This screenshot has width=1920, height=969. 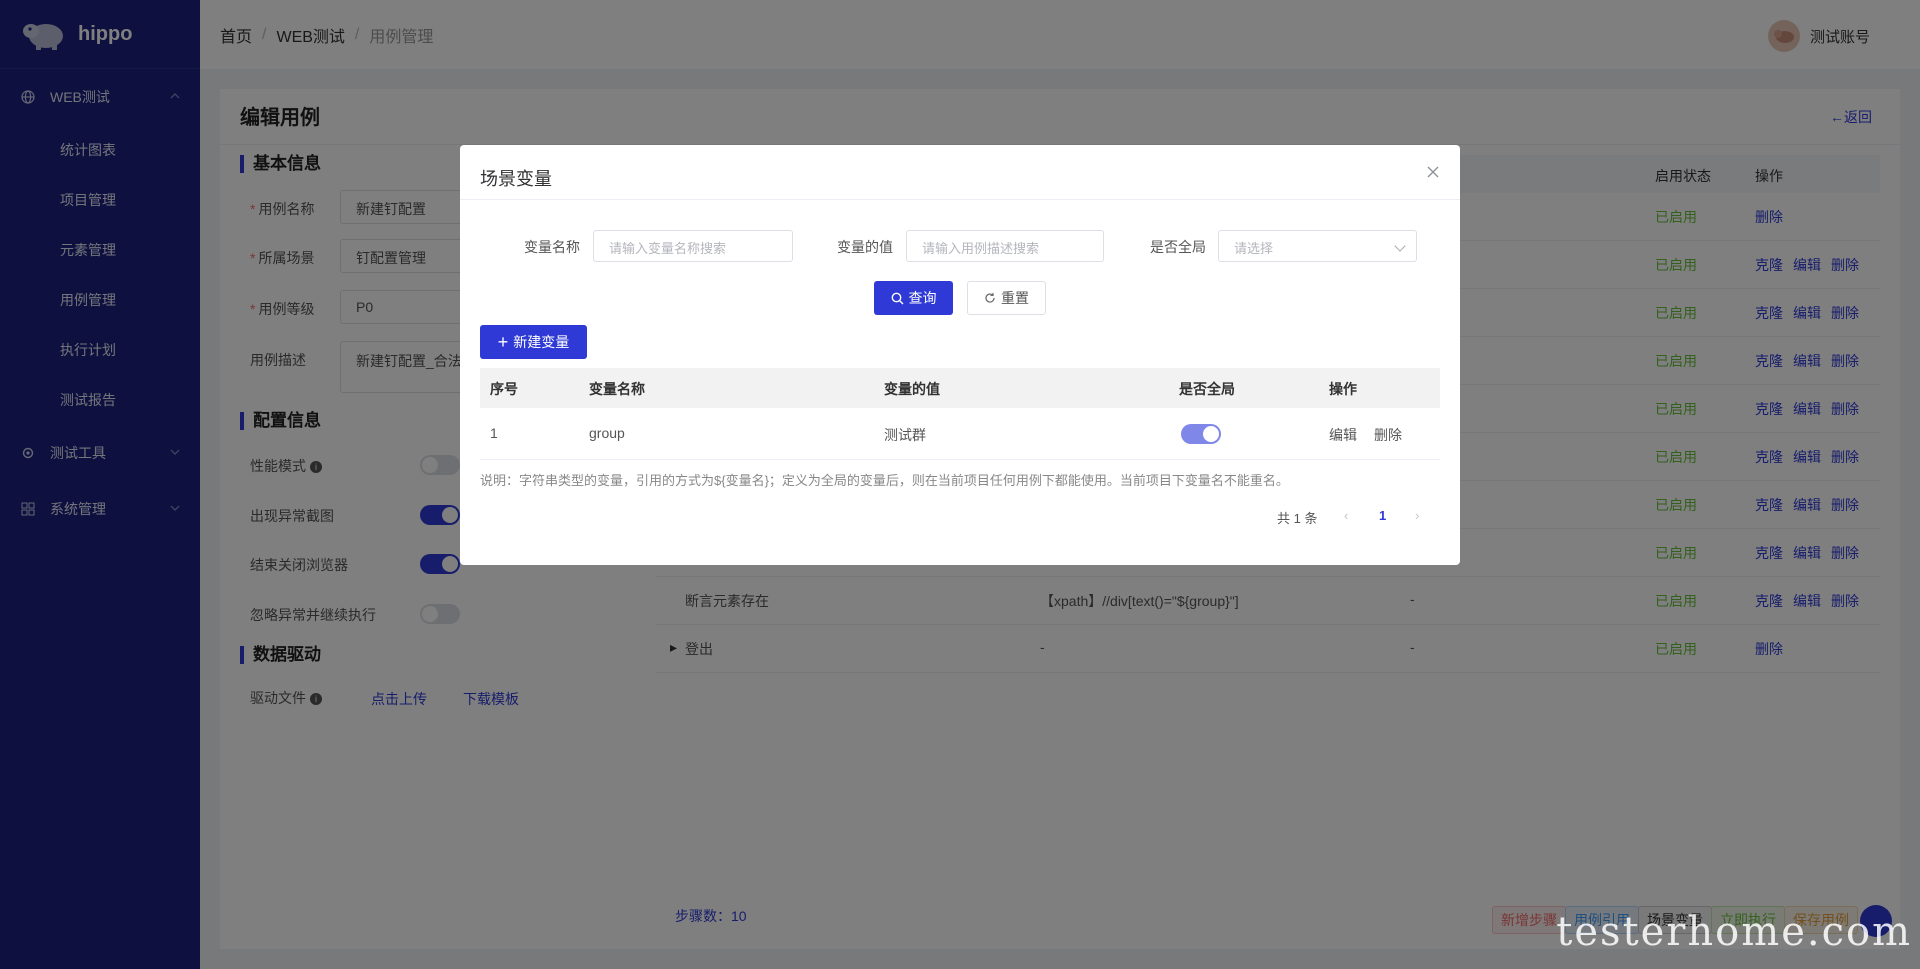 What do you see at coordinates (494, 433) in the screenshot?
I see `row-index: 1` at bounding box center [494, 433].